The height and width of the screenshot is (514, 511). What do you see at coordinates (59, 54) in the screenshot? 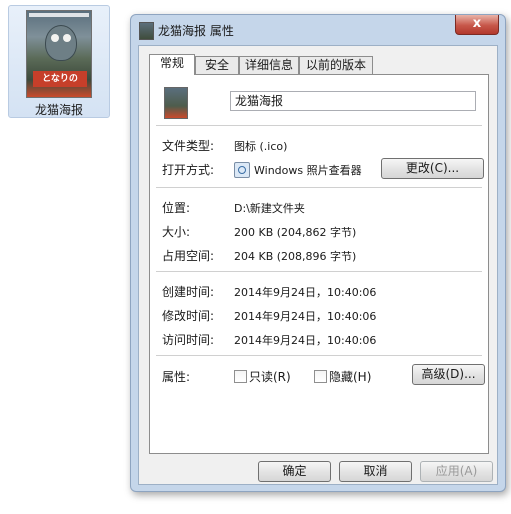
I see `poster-thumbnail: となりの` at bounding box center [59, 54].